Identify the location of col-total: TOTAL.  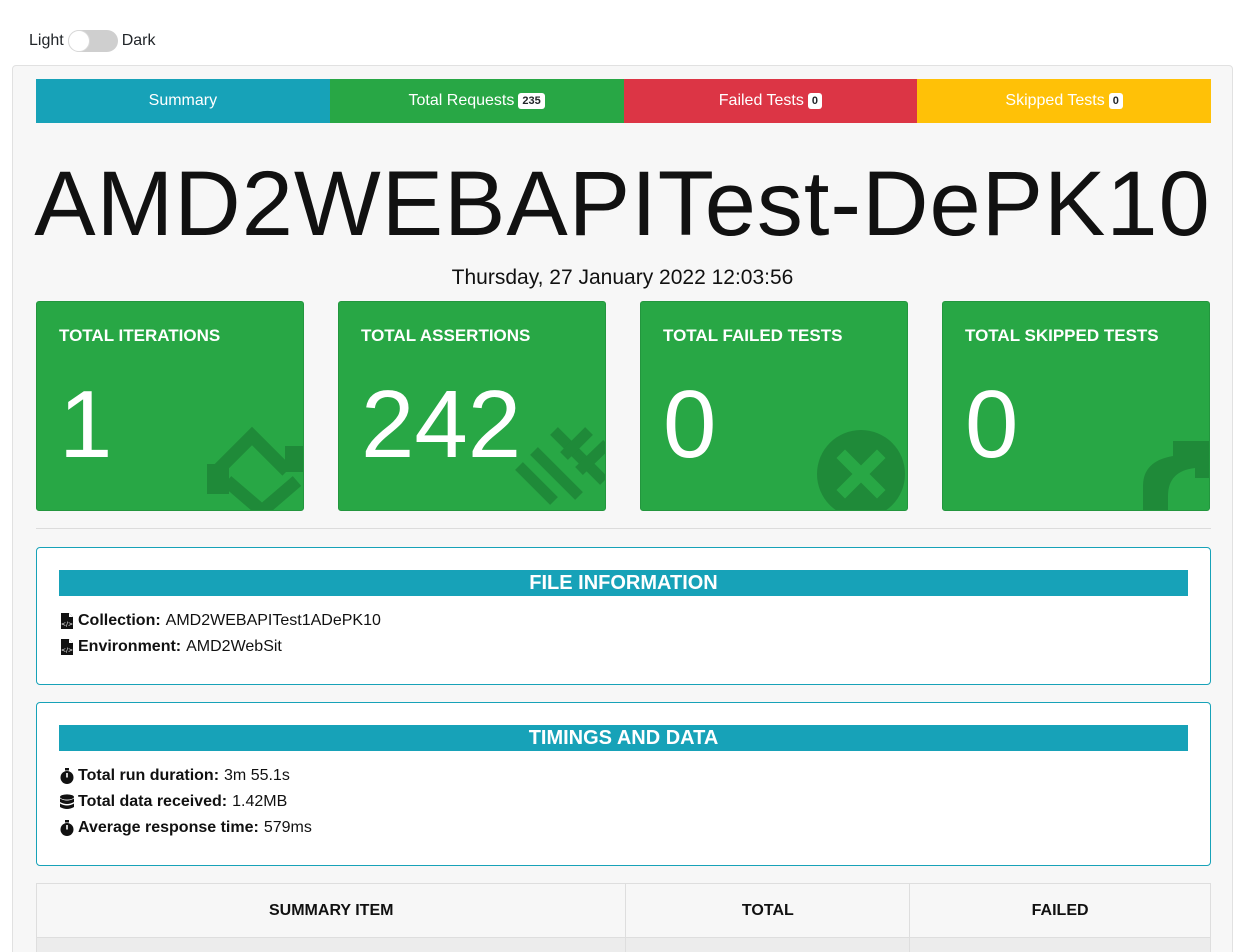
(768, 910).